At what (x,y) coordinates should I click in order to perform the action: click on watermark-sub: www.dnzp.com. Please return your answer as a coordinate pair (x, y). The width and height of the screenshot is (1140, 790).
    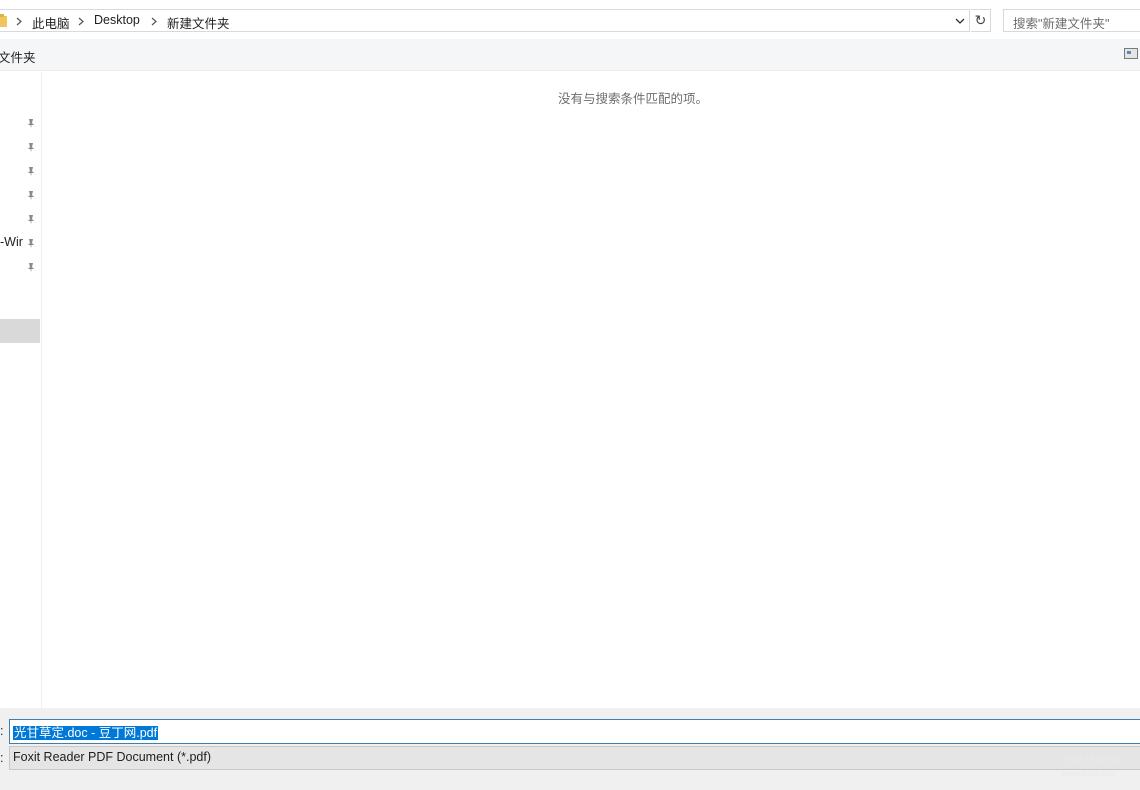
    Looking at the image, I should click on (1089, 773).